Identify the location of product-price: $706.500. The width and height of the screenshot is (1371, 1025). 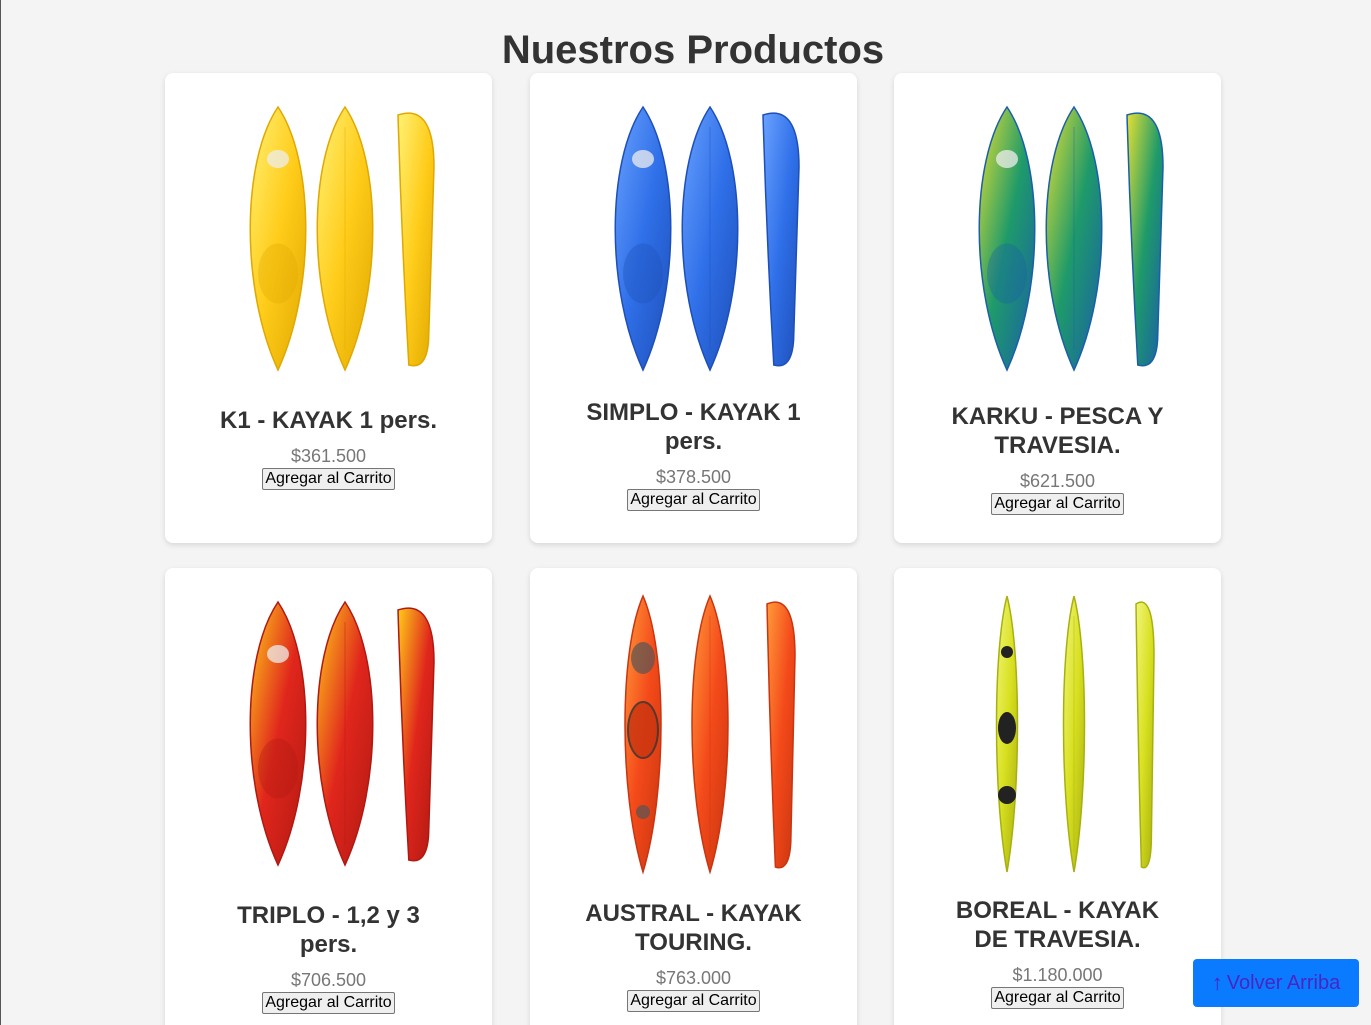
(328, 980).